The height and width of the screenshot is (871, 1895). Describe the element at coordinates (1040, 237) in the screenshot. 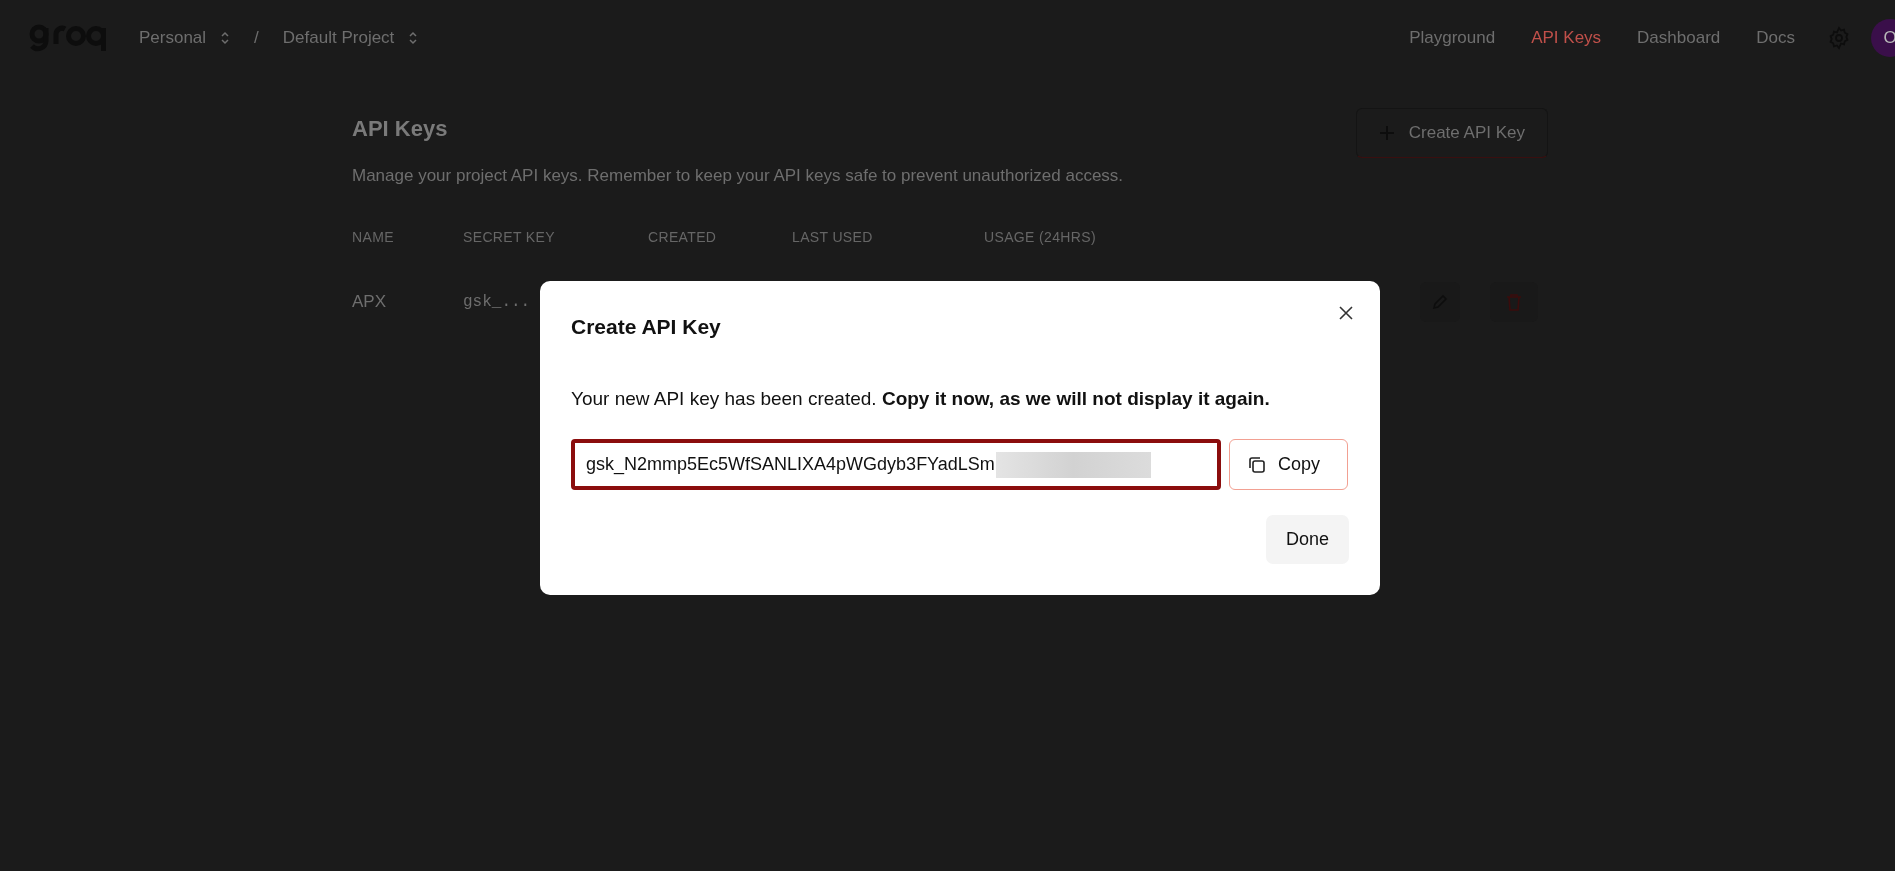

I see `column-header: USAGE (24HRS)` at that location.